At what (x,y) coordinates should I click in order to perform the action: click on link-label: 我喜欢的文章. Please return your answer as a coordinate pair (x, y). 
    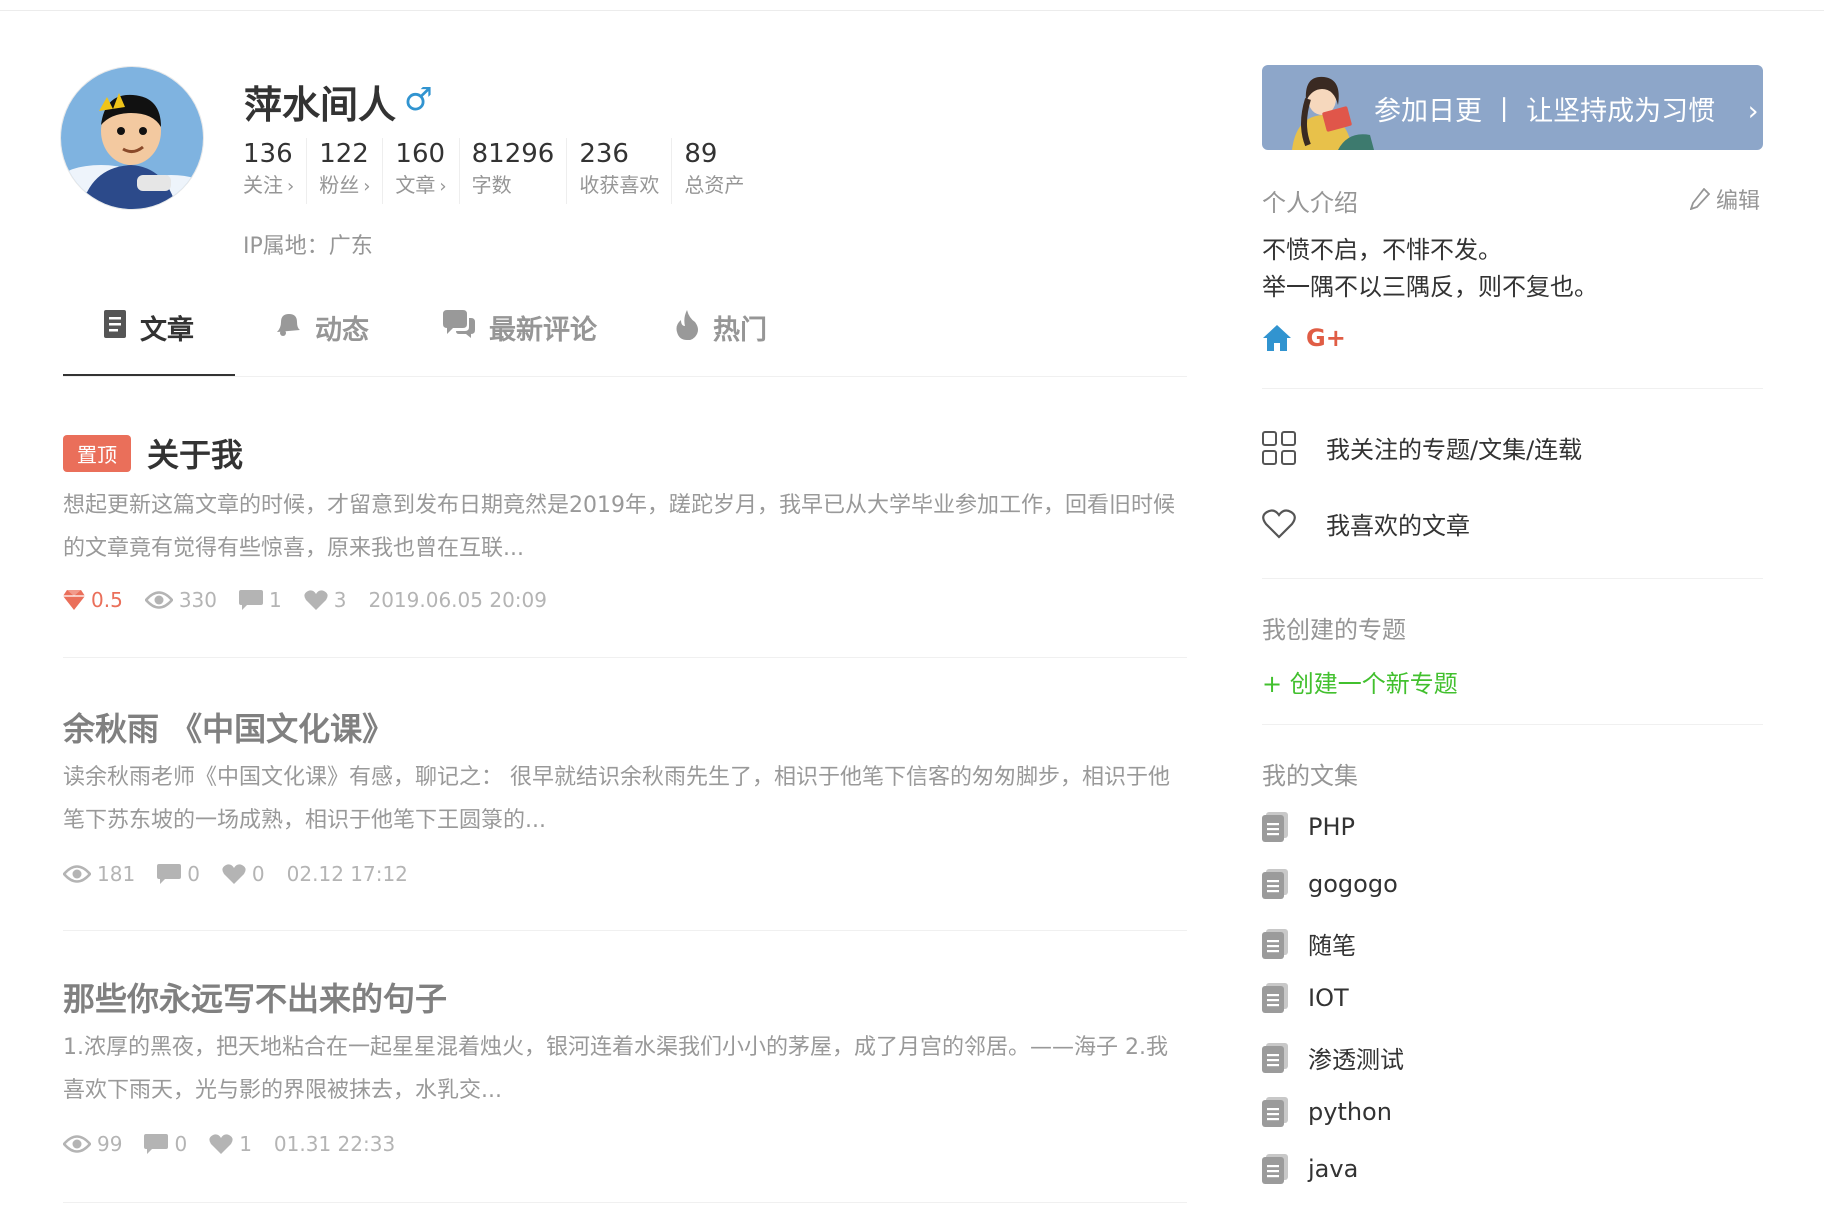
    Looking at the image, I should click on (1398, 526).